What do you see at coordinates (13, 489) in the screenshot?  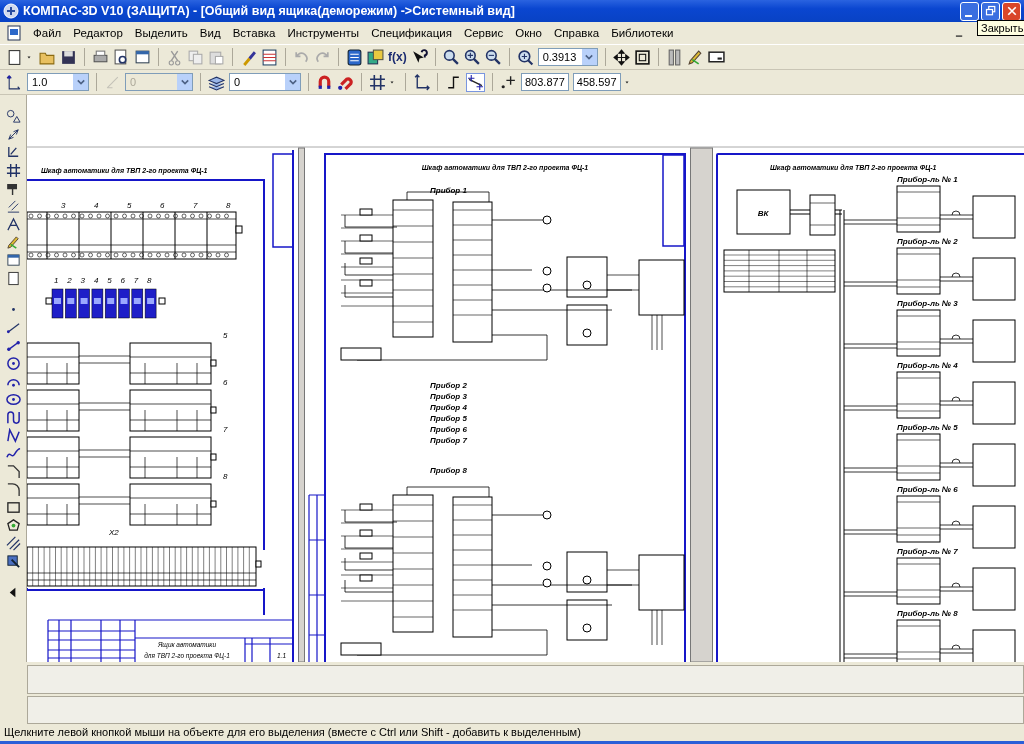 I see `fillet-icon` at bounding box center [13, 489].